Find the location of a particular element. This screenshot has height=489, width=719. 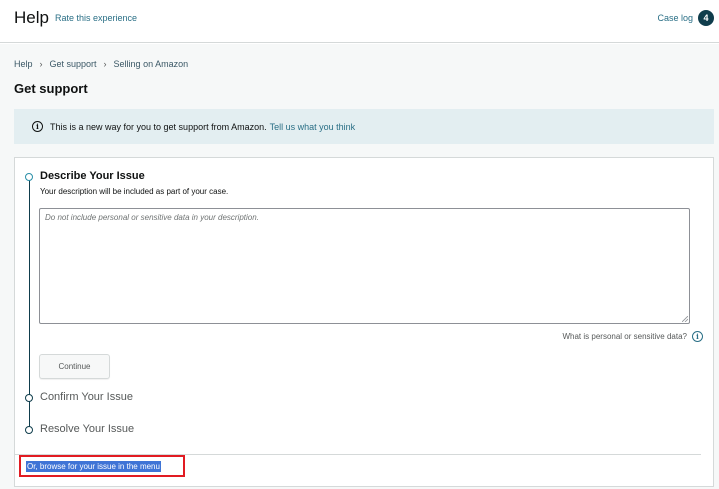

step-resolve-dot is located at coordinates (29, 430).